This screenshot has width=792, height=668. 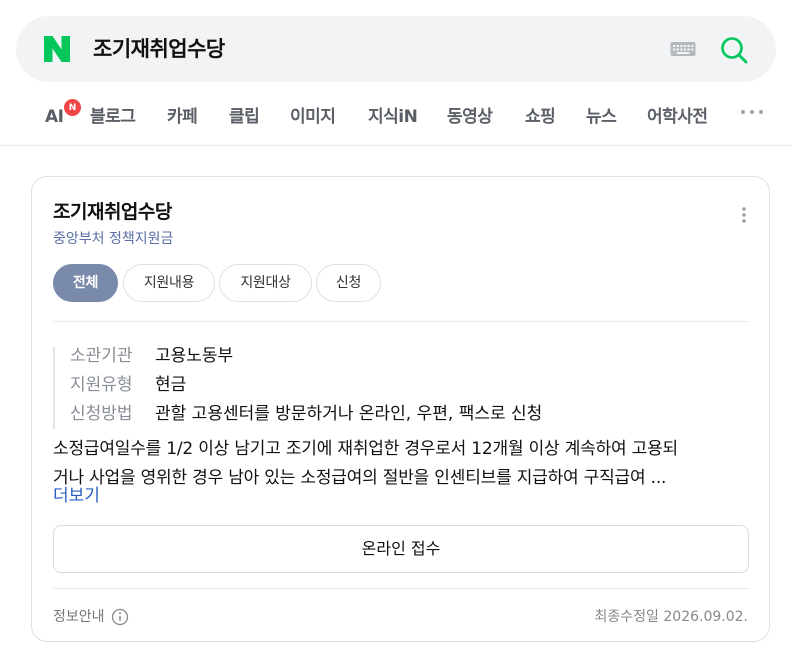 What do you see at coordinates (119, 617) in the screenshot?
I see `info-icon` at bounding box center [119, 617].